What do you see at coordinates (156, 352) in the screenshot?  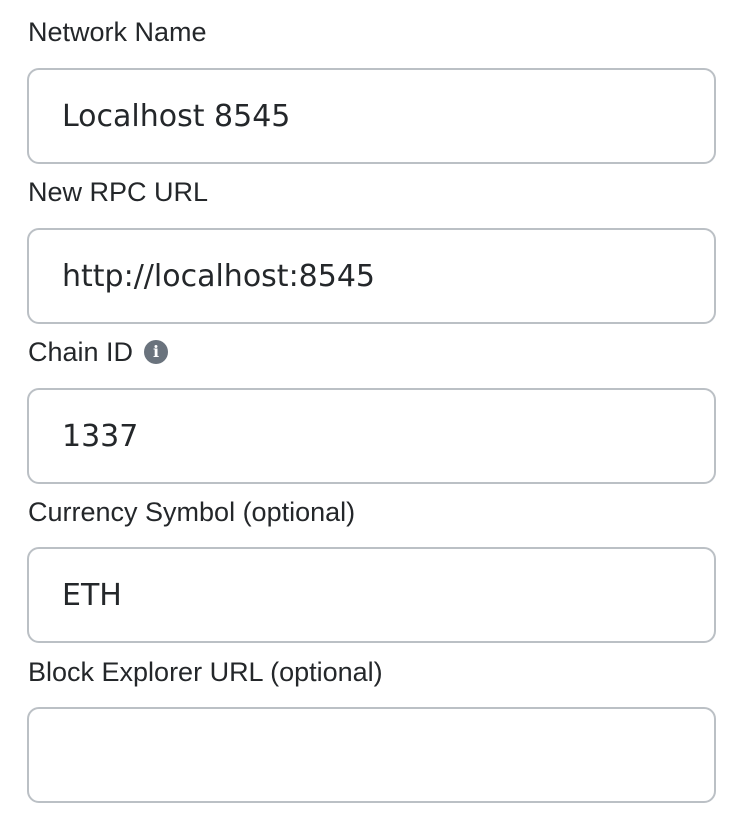 I see `info-icon: i` at bounding box center [156, 352].